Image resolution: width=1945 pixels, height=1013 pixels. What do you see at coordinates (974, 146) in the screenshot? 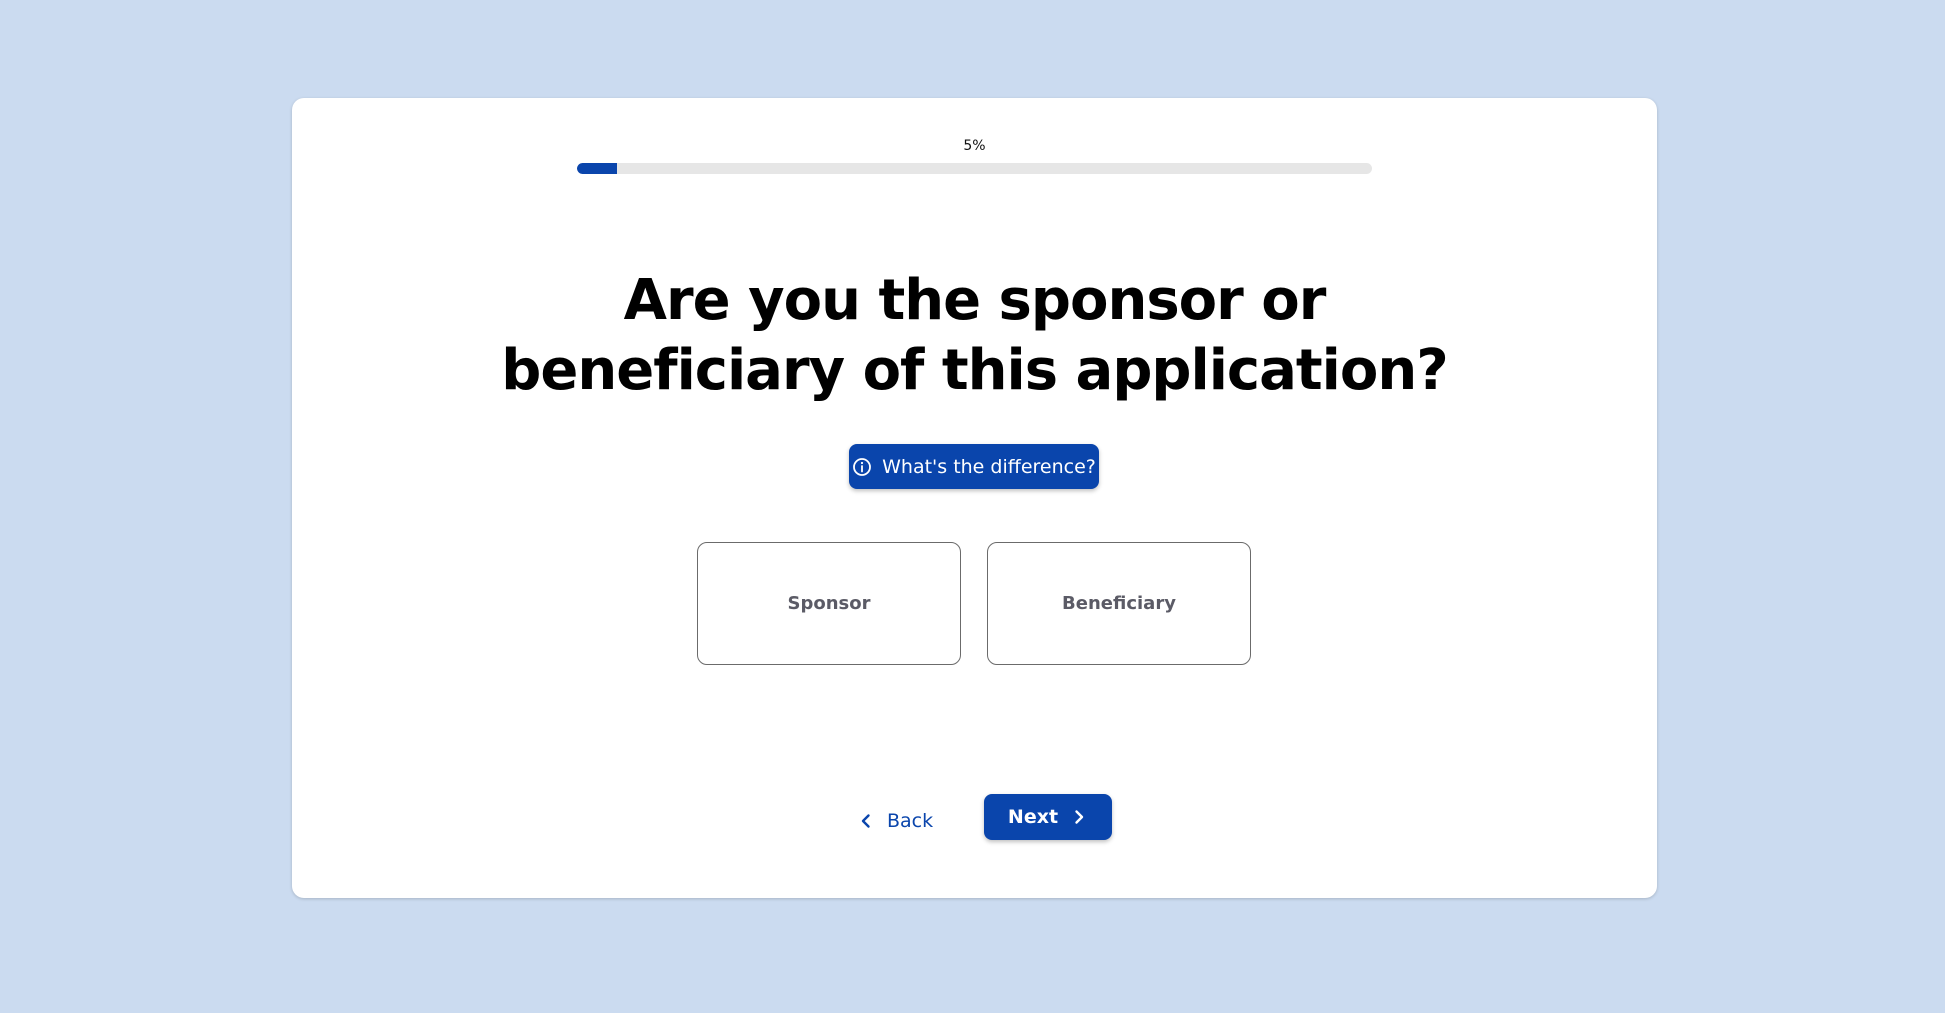
I see `progress-percentage: 5%` at bounding box center [974, 146].